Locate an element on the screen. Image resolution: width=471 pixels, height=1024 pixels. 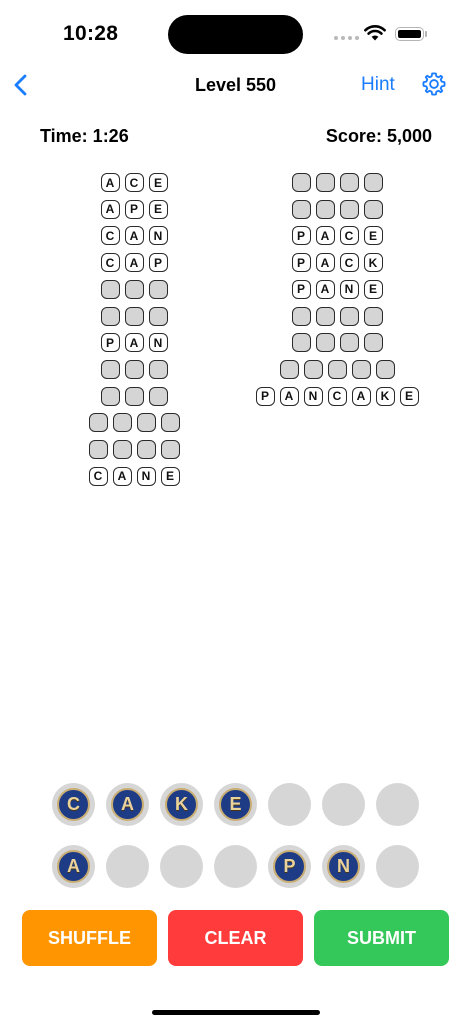
letter-coin: E is located at coordinates (235, 804).